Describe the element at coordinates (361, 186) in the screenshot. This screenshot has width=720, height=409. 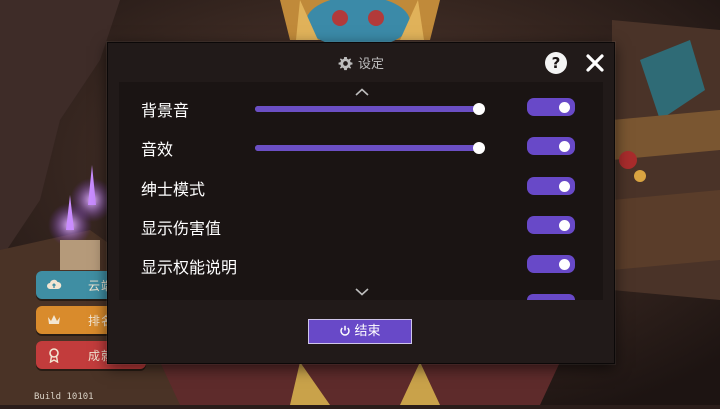
I see `setting-row-gentleman-mode: 绅士模式` at that location.